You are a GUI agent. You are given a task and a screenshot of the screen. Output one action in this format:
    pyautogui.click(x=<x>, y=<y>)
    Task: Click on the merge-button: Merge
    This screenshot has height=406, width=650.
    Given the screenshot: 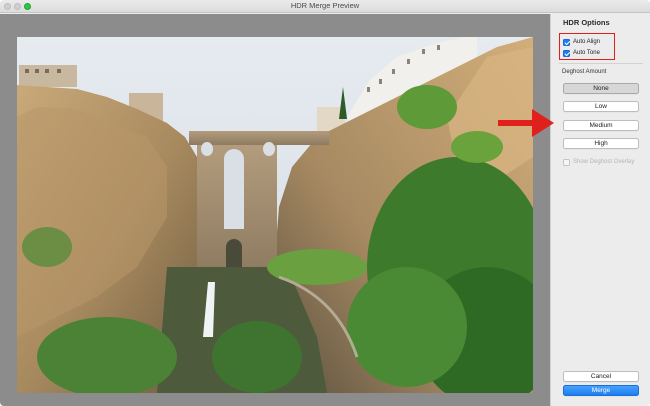 What is the action you would take?
    pyautogui.click(x=601, y=390)
    